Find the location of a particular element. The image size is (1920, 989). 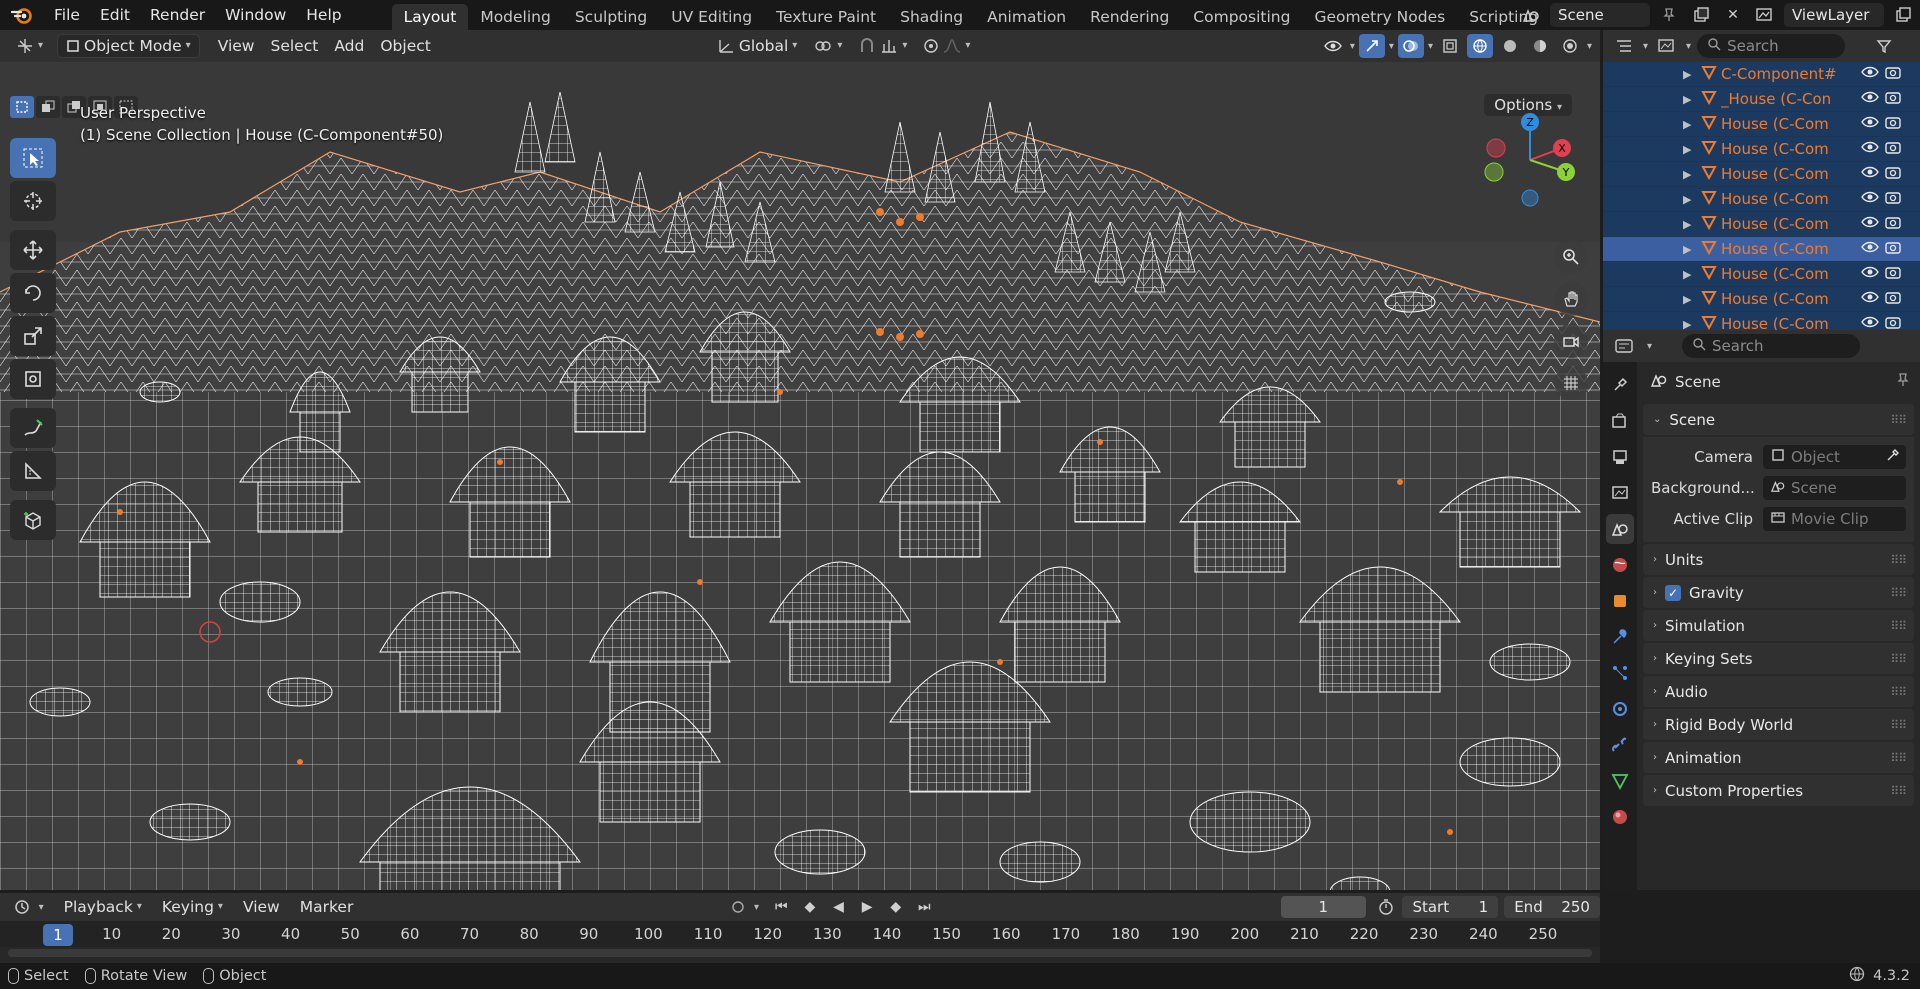

panel-header-audio: › Audio ⠿⠿ is located at coordinates (1778, 691).